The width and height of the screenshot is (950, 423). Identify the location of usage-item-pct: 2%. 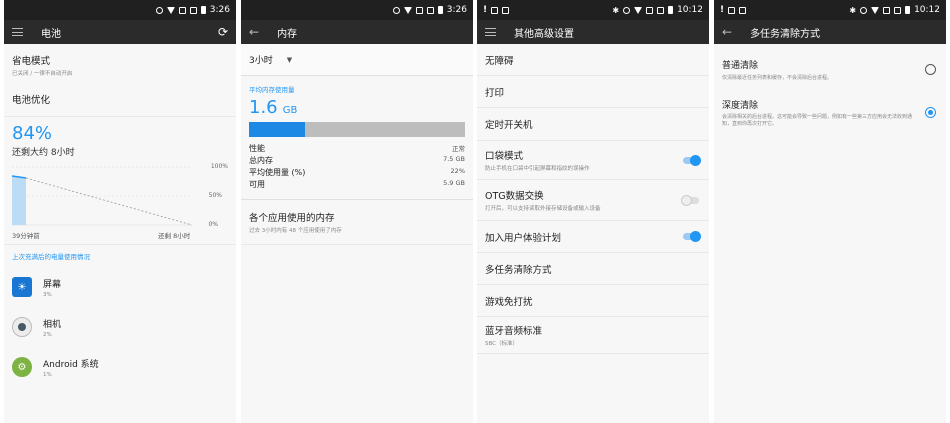
(47, 334).